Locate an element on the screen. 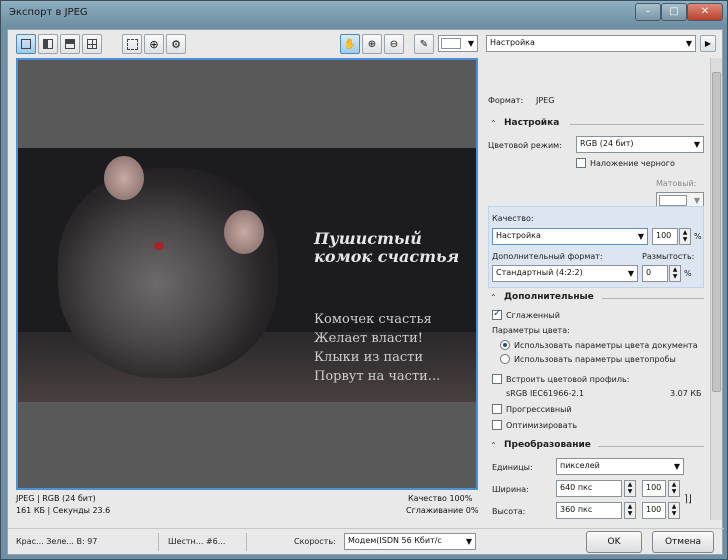  status-separator is located at coordinates (246, 542).